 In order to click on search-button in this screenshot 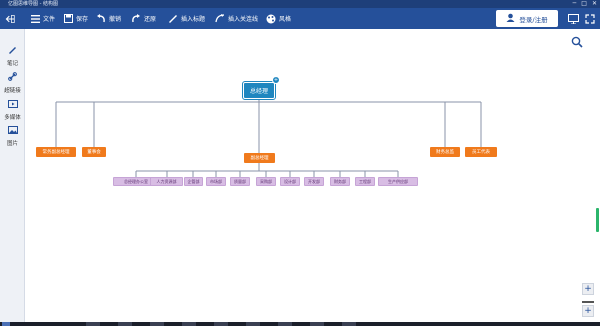, I will do `click(577, 42)`.